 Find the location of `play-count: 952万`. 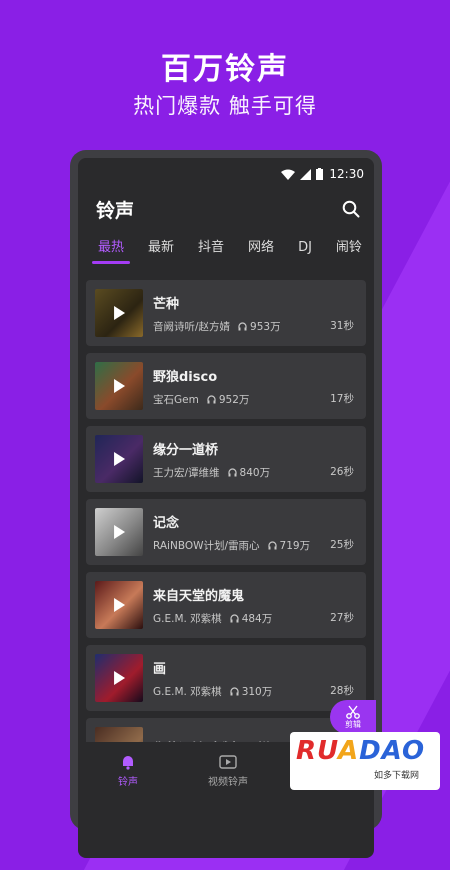

play-count: 952万 is located at coordinates (234, 399).